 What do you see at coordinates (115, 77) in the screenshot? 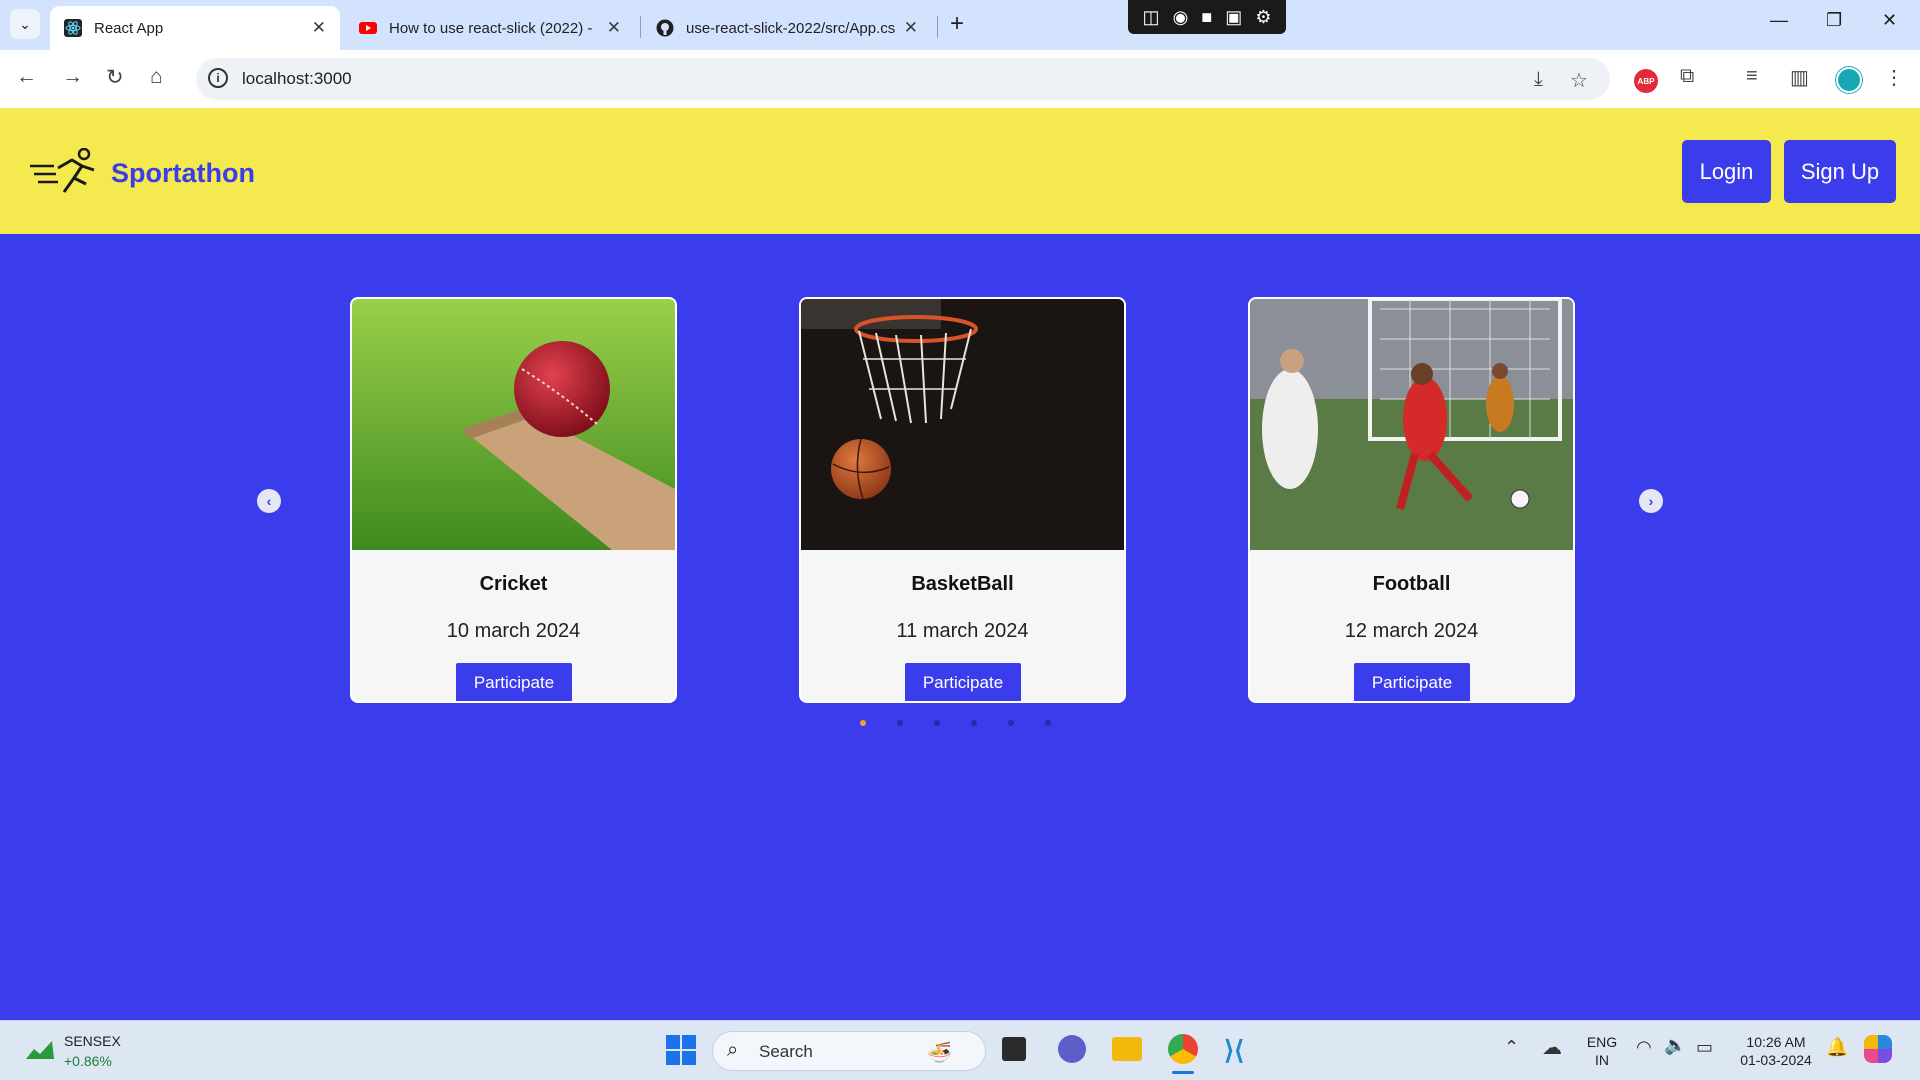
I see `reload-icon: ↻` at bounding box center [115, 77].